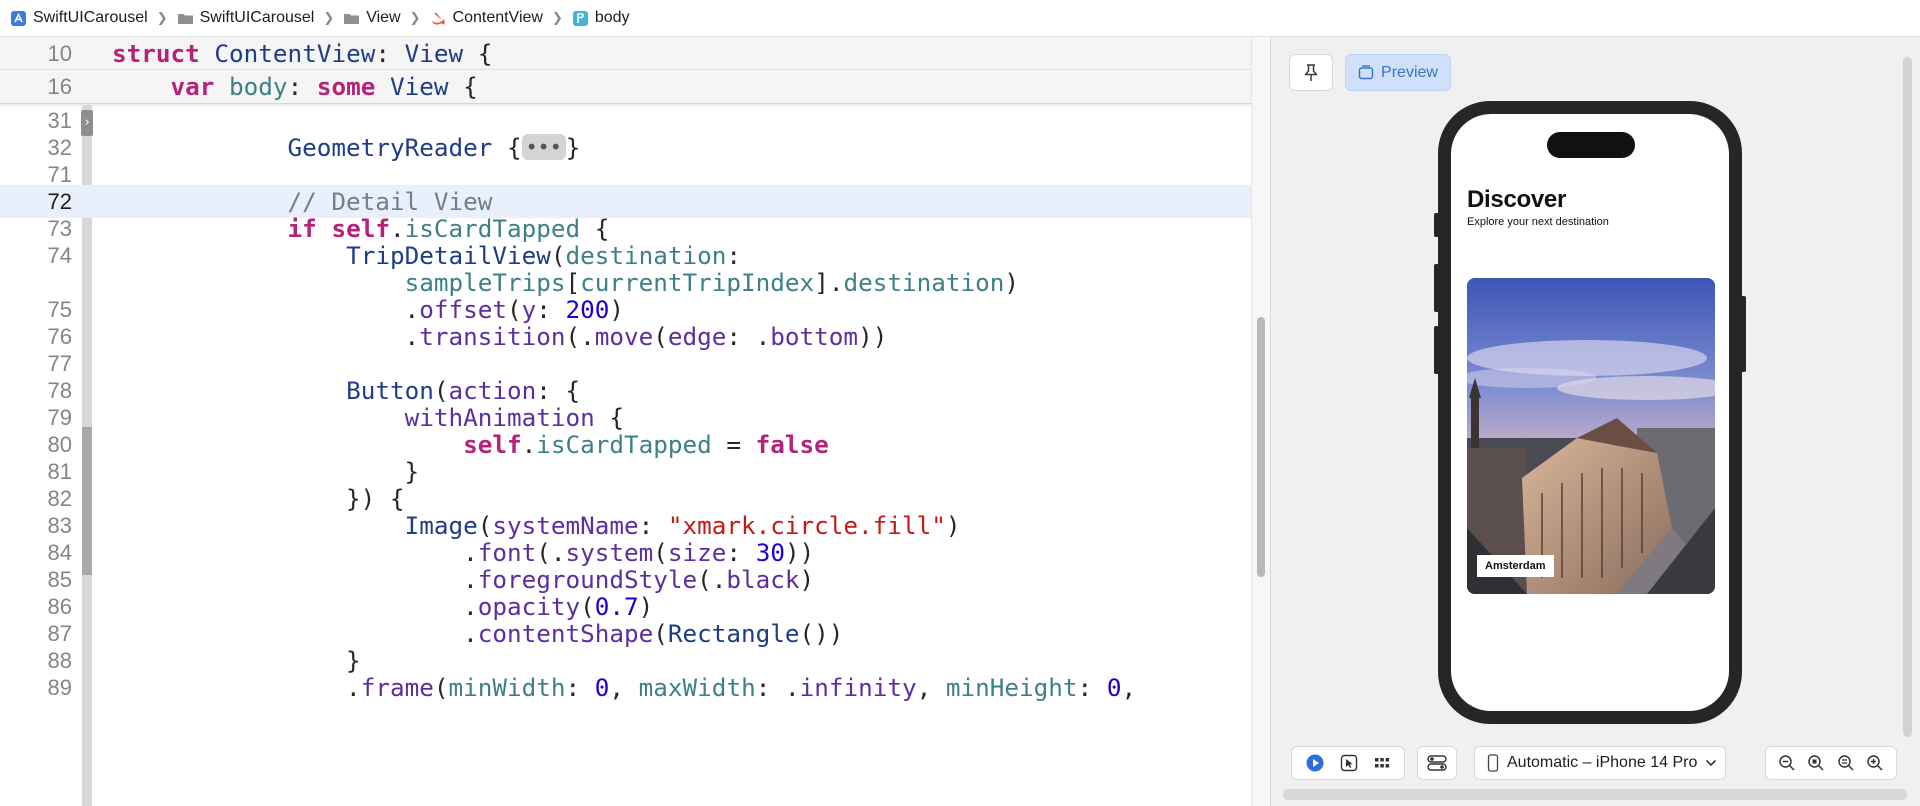 This screenshot has width=1920, height=806. I want to click on preview-mode-group, so click(1348, 763).